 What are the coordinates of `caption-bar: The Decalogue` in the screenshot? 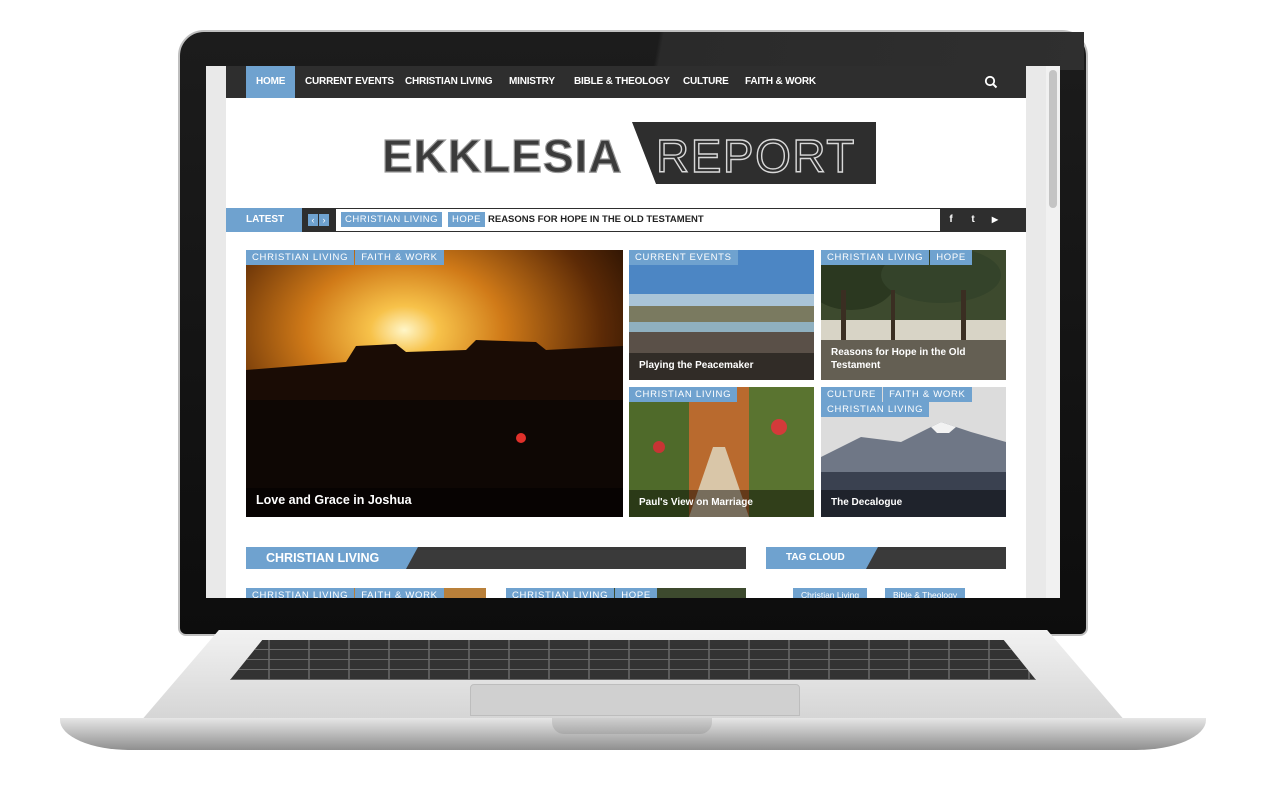 It's located at (913, 503).